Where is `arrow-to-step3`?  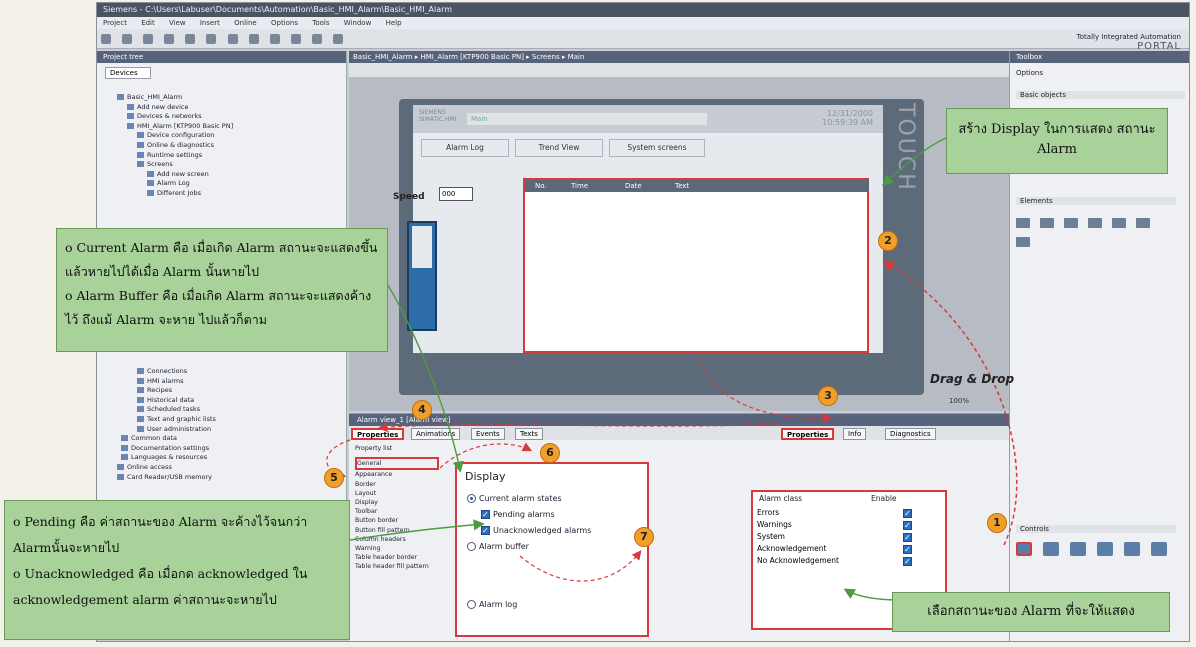
arrow-to-step3 is located at coordinates (766, 391).